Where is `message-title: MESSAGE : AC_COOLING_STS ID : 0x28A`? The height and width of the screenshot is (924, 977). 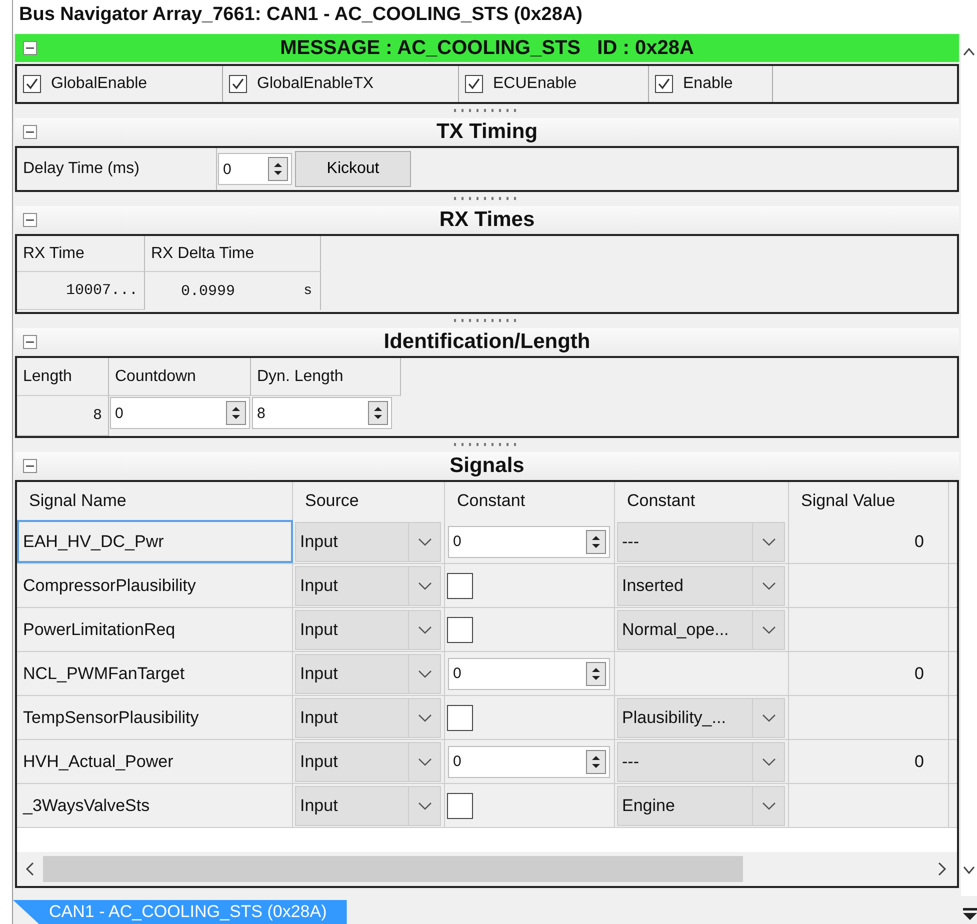
message-title: MESSAGE : AC_COOLING_STS ID : 0x28A is located at coordinates (487, 48).